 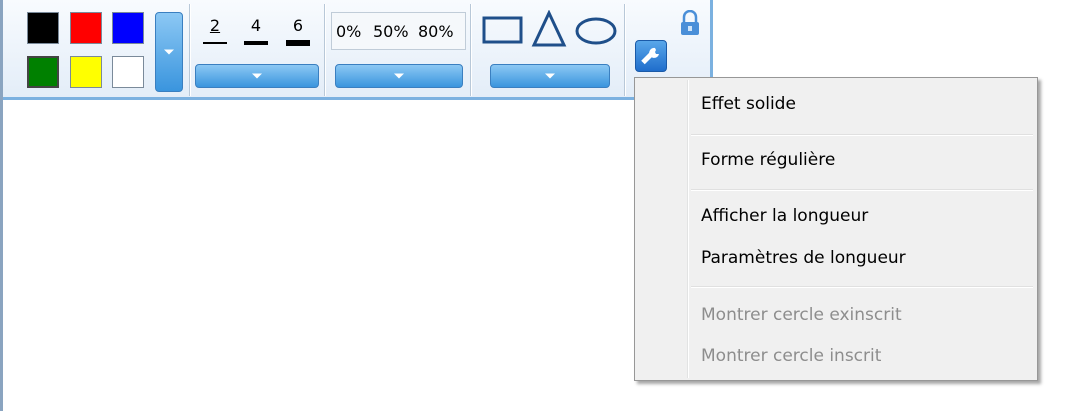 I want to click on menu-item-cercle-inscrit: Montrer cercle inscrit, so click(x=791, y=356).